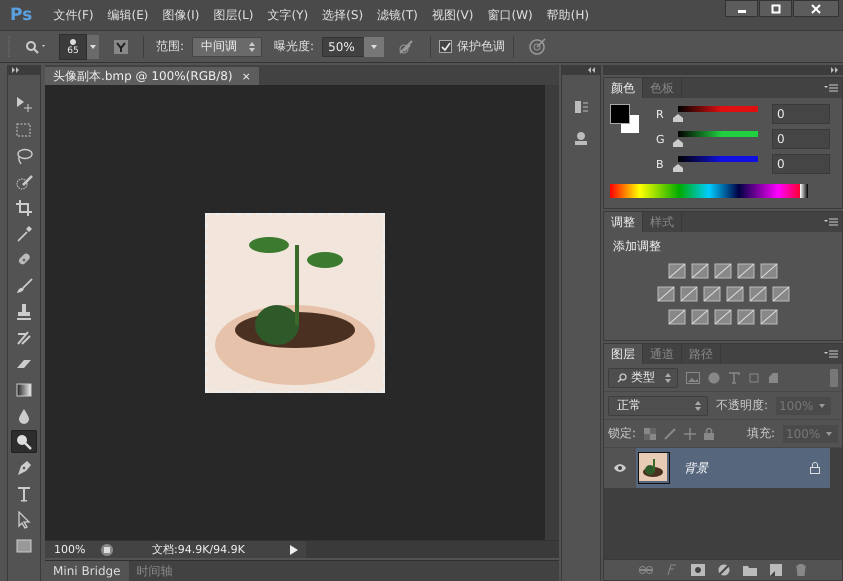 The width and height of the screenshot is (843, 581). I want to click on menu-item: 视图(V), so click(452, 15).